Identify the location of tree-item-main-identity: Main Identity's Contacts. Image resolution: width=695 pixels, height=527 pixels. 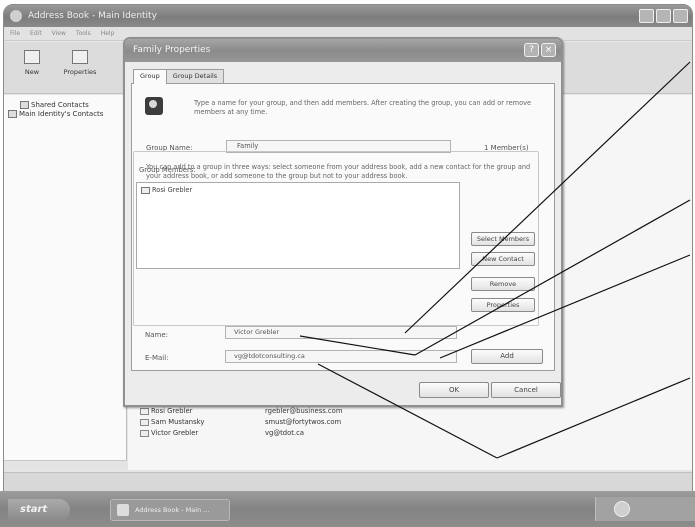
(55, 114).